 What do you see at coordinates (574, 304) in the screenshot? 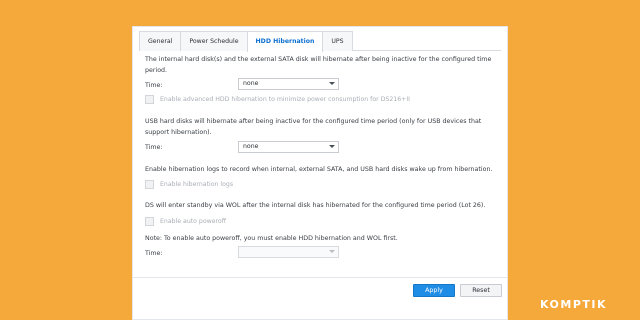
I see `brand-watermark: KOMPTIK` at bounding box center [574, 304].